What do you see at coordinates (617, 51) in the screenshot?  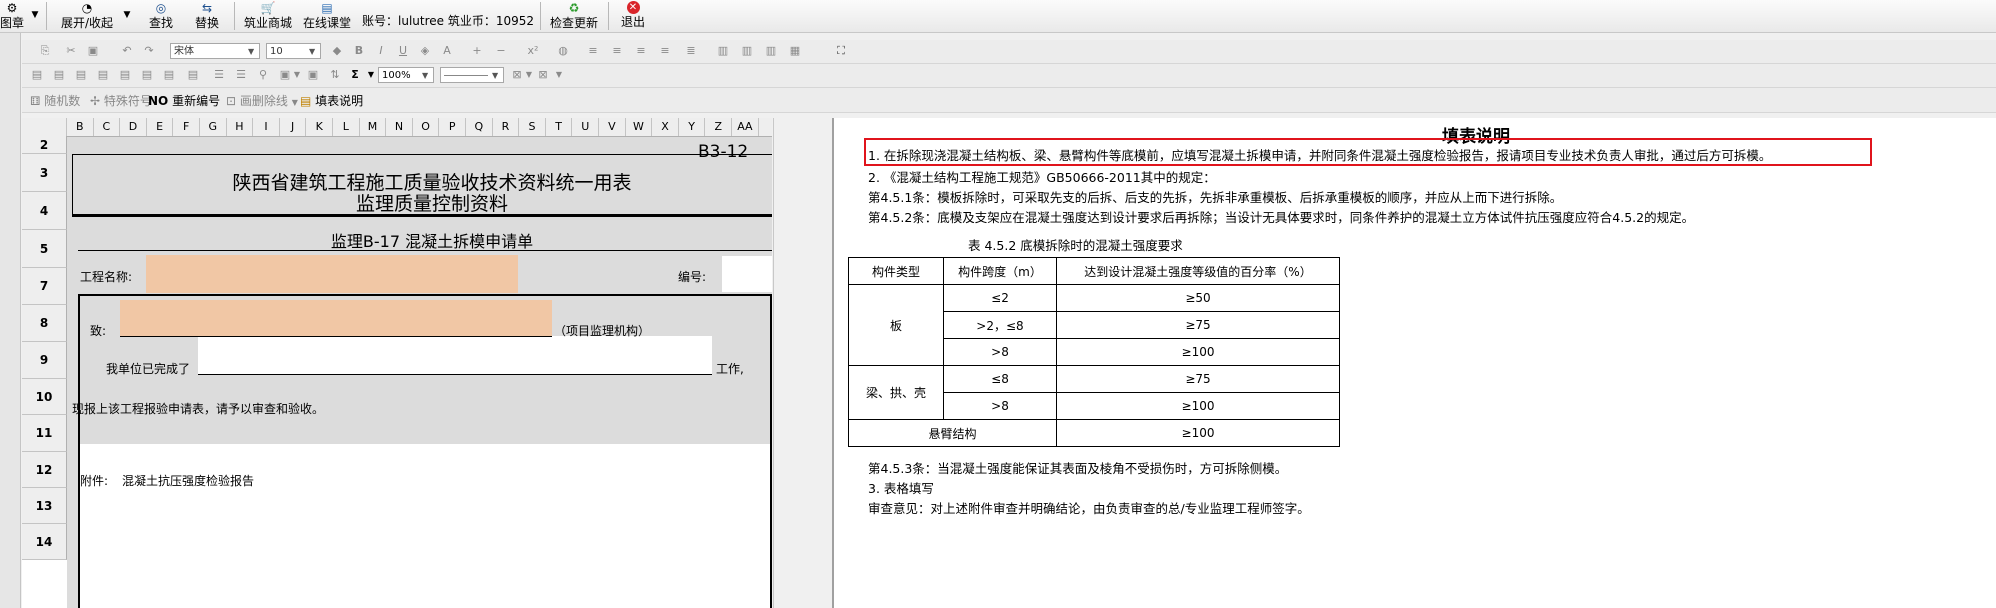 I see `align-center-icon: ≡` at bounding box center [617, 51].